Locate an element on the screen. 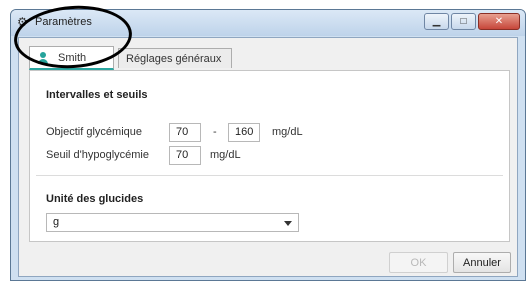 The height and width of the screenshot is (291, 531). target-high-input: 160 is located at coordinates (244, 132).